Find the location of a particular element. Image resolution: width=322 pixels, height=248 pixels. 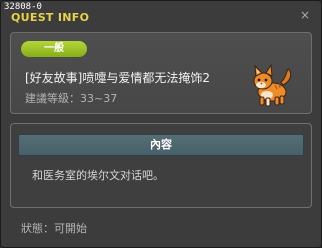

recommended-level: 建議等級：33~37 is located at coordinates (71, 98).